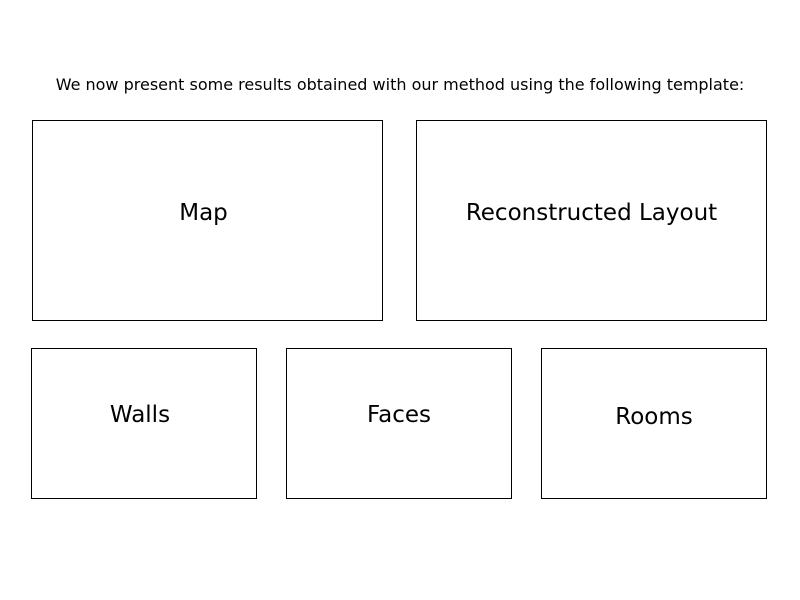 This screenshot has height=600, width=800. What do you see at coordinates (203, 213) in the screenshot?
I see `map-panel-label: Map` at bounding box center [203, 213].